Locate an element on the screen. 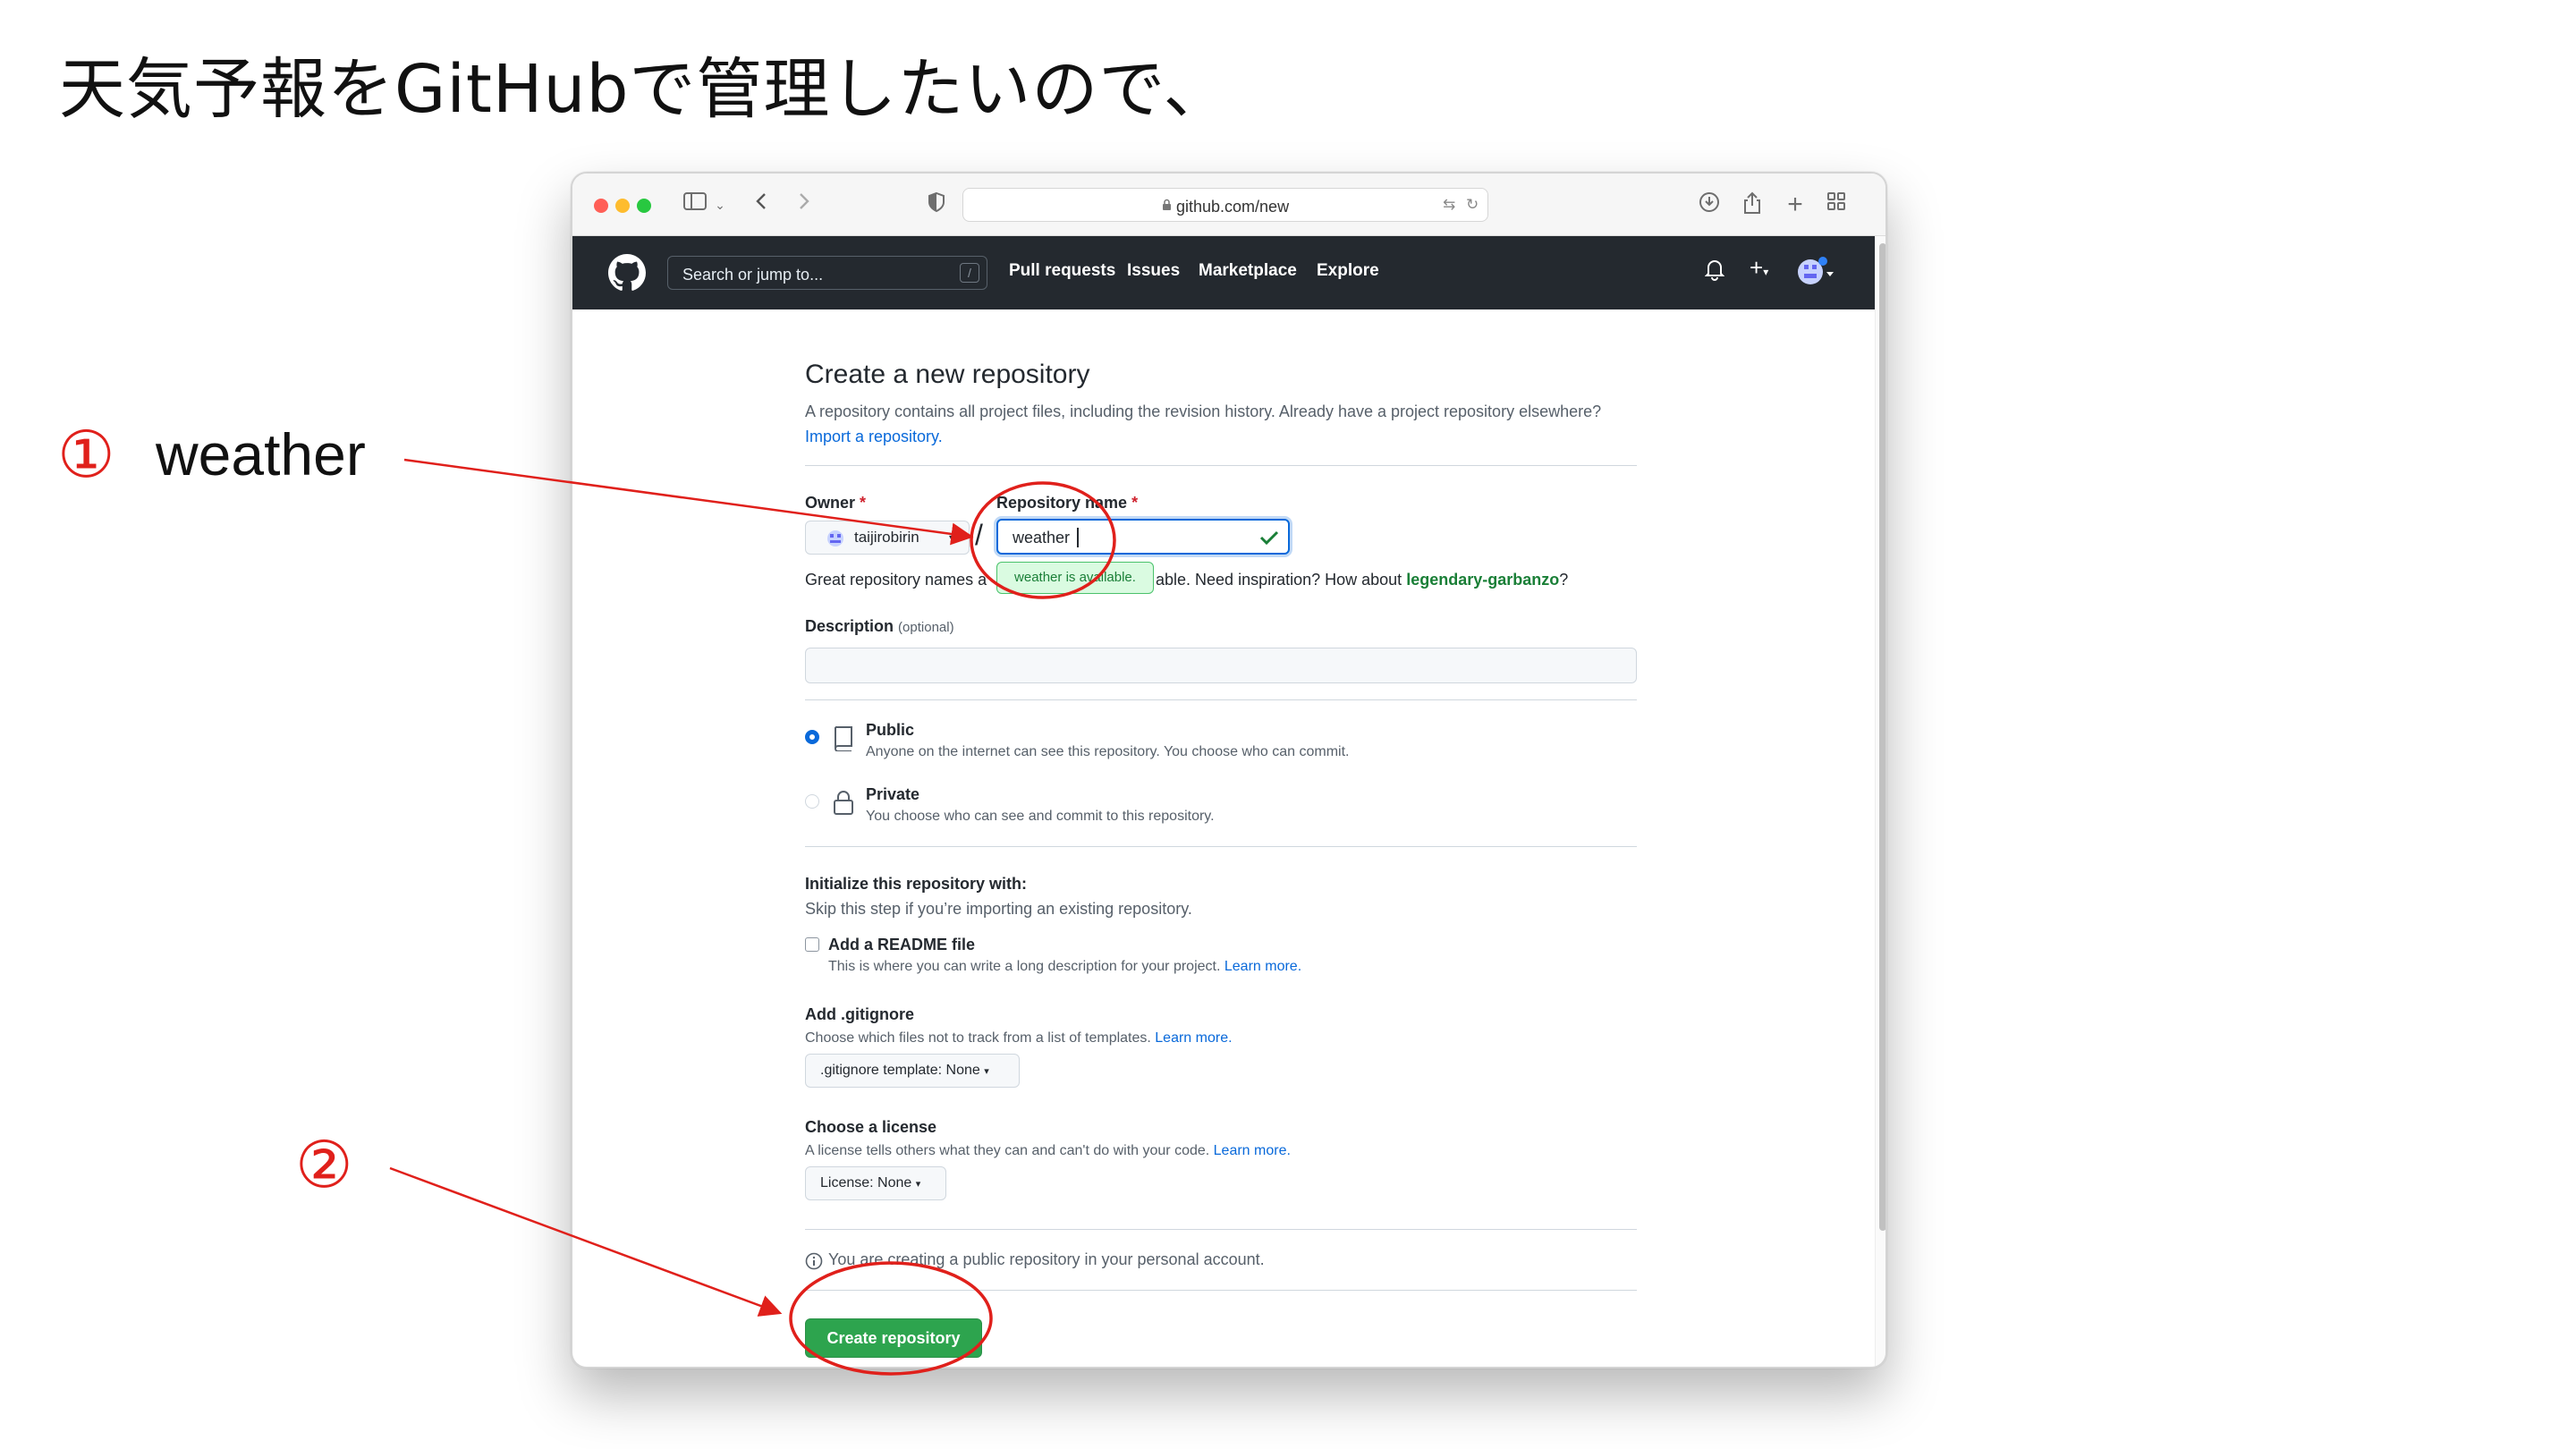 The width and height of the screenshot is (2576, 1449). scrollbar-thumb is located at coordinates (1882, 737).